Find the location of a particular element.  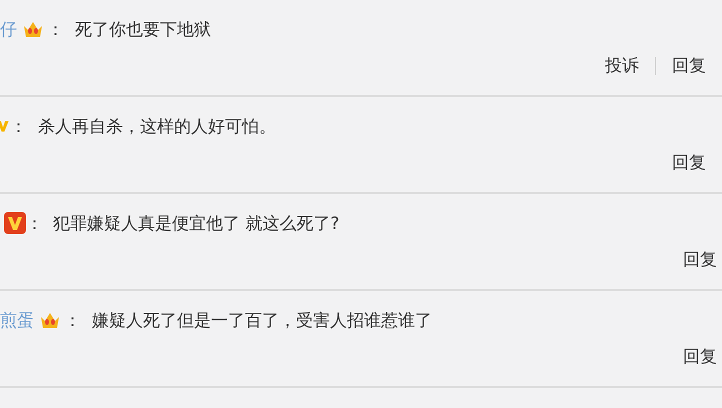

comment-text: 杀人再自杀，这样的人好可怕。 is located at coordinates (157, 127).